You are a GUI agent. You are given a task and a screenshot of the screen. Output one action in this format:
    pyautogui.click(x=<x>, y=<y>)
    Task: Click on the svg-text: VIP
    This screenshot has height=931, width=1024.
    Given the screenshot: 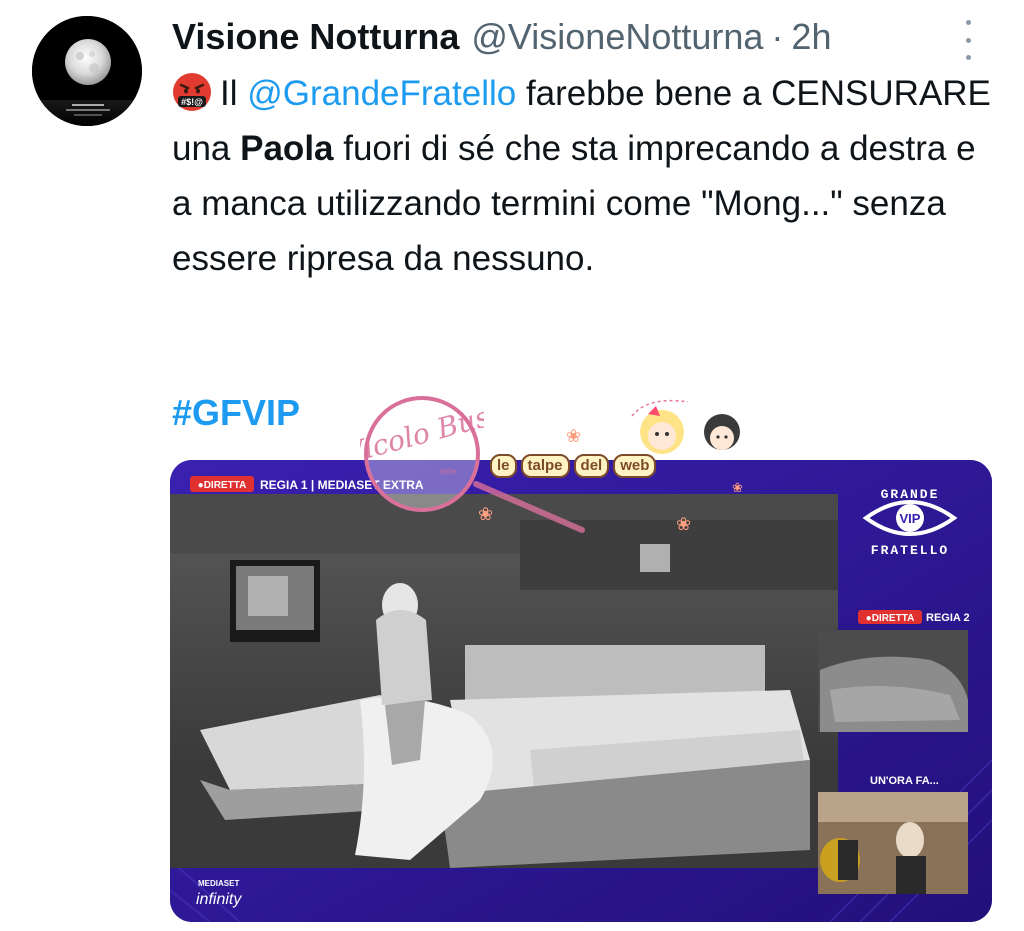 What is the action you would take?
    pyautogui.click(x=910, y=518)
    